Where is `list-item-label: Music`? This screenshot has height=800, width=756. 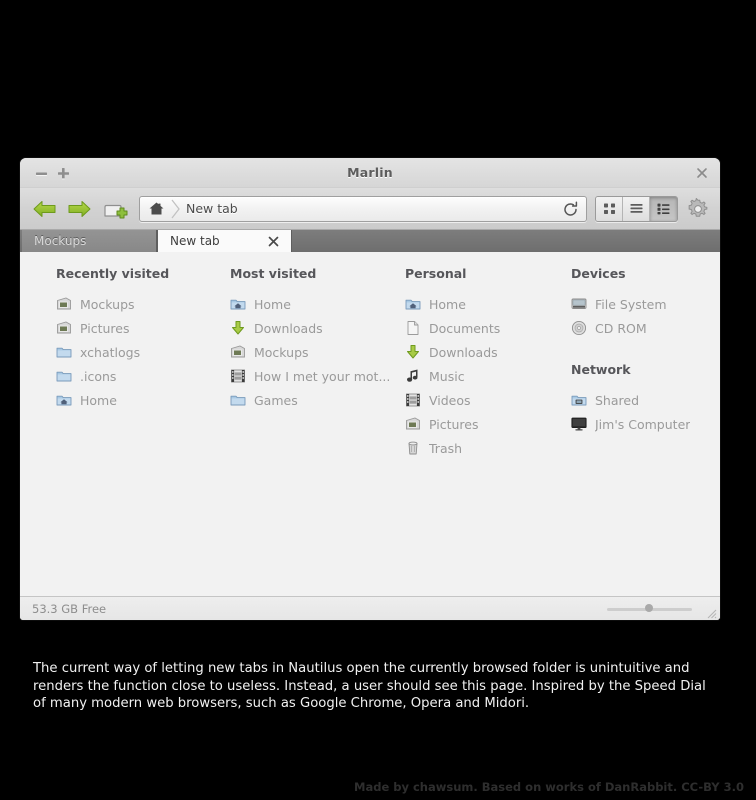
list-item-label: Music is located at coordinates (447, 376).